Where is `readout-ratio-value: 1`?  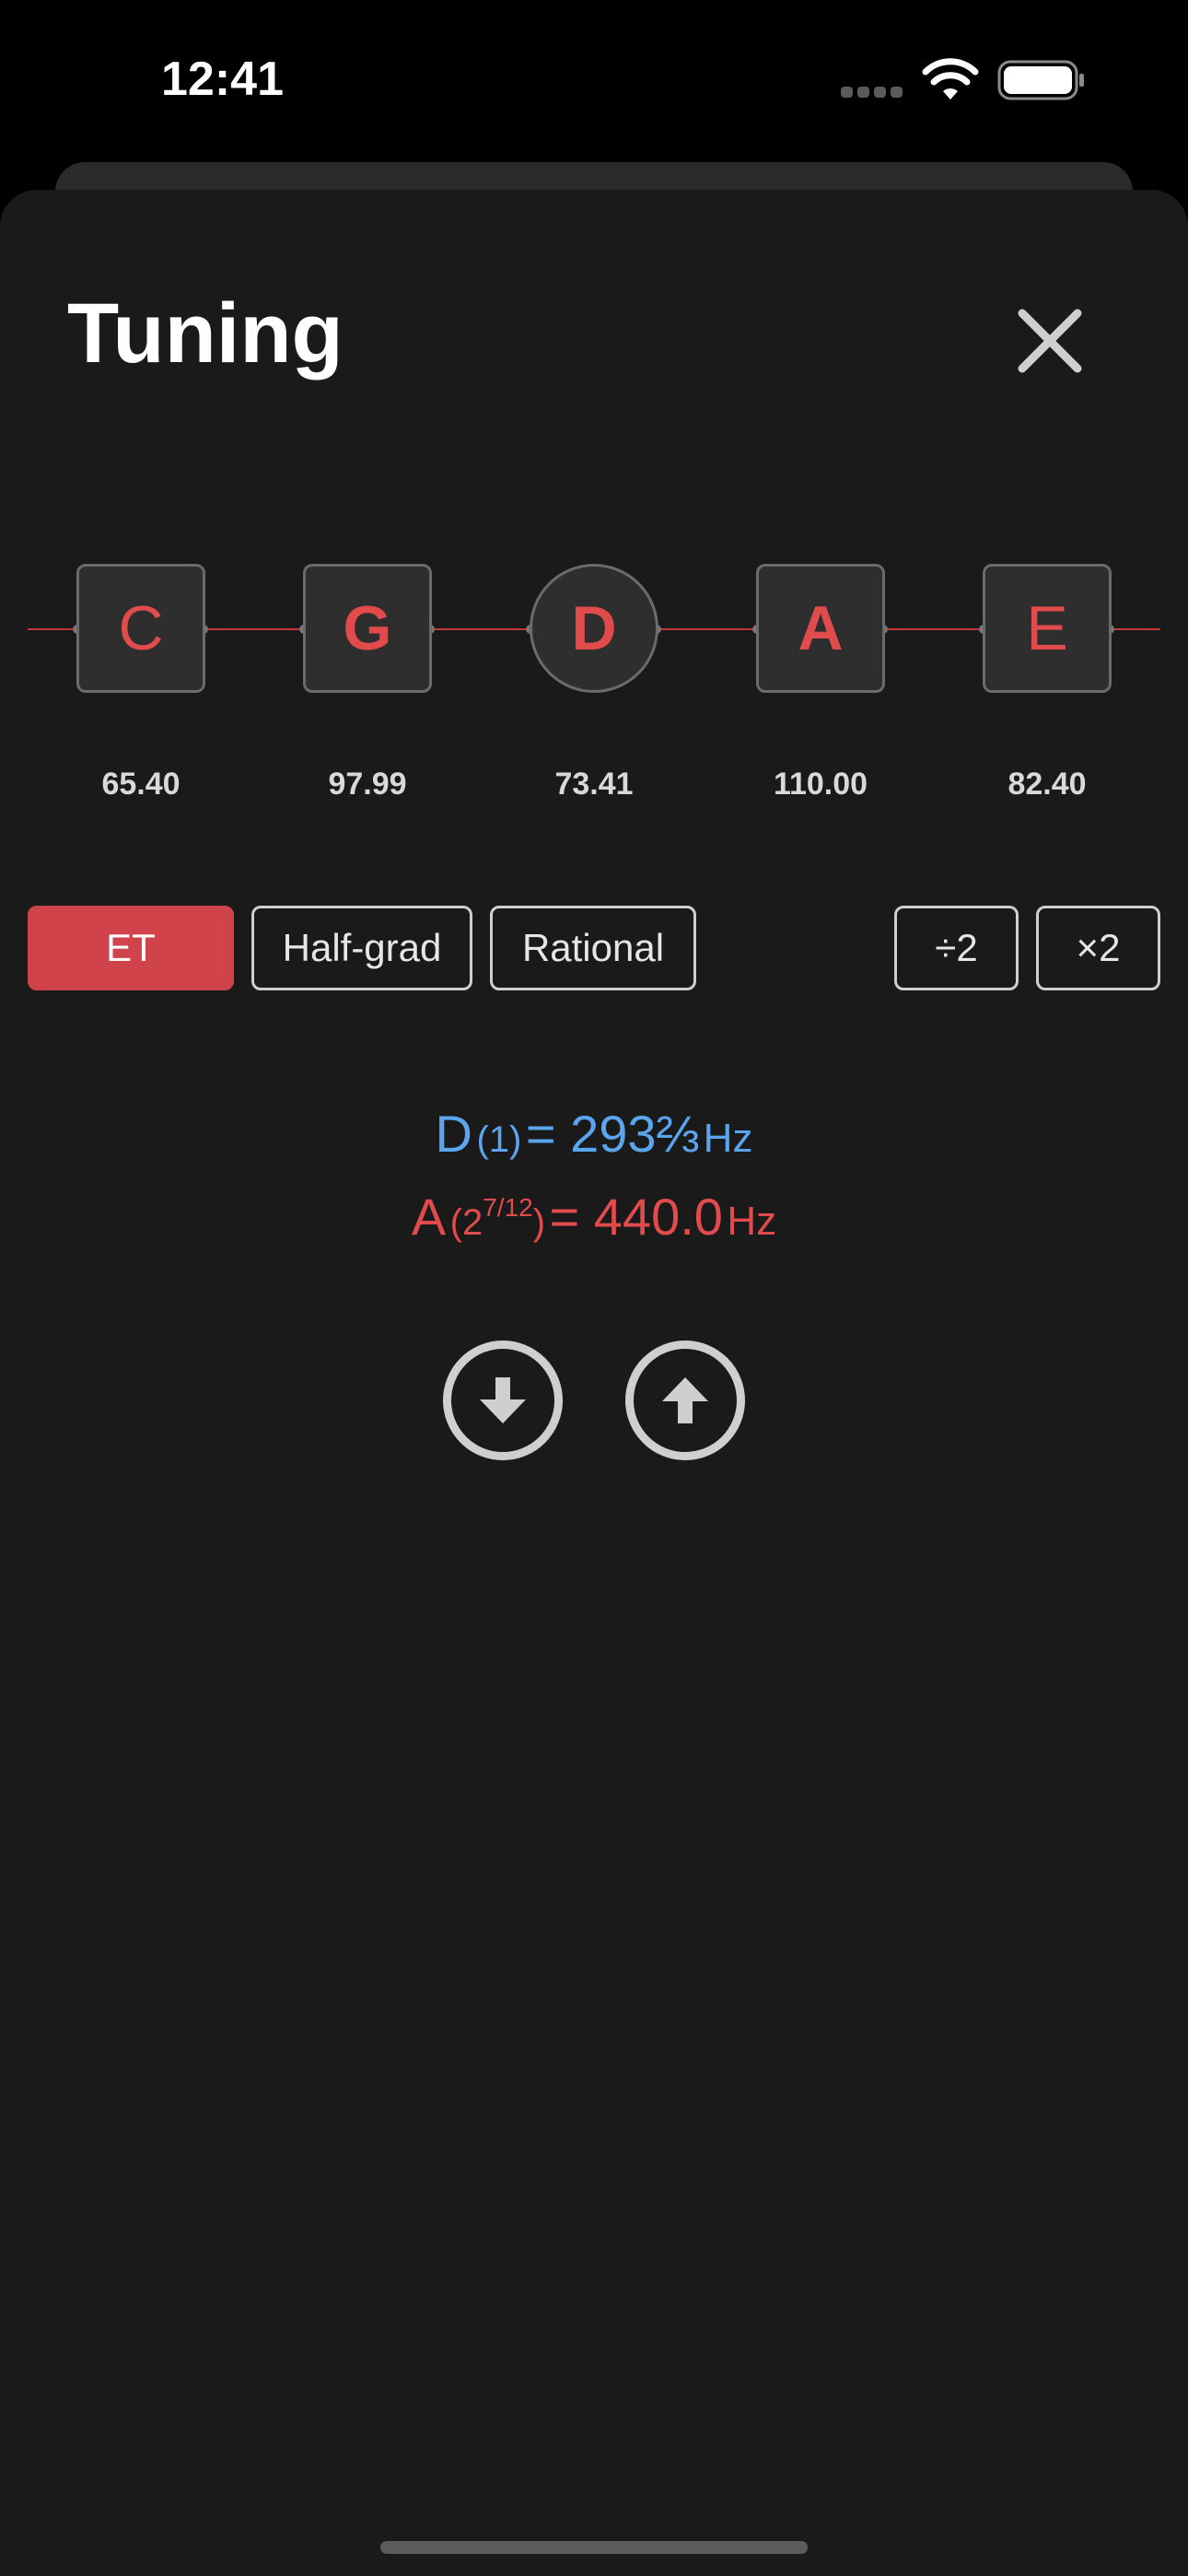
readout-ratio-value: 1 is located at coordinates (499, 1139).